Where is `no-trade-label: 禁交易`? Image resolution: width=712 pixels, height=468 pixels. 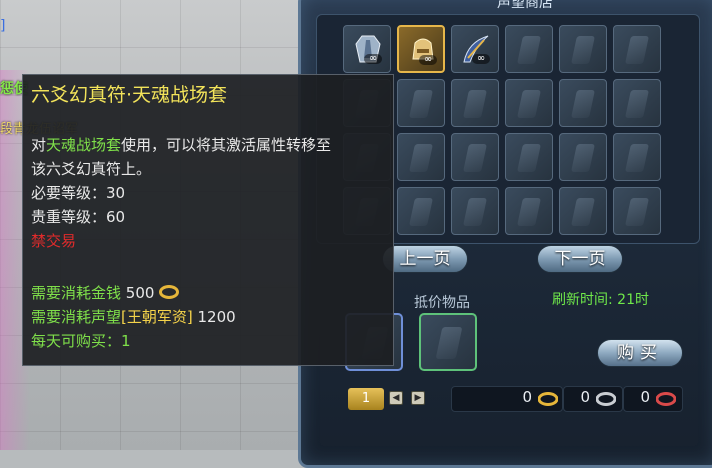 no-trade-label: 禁交易 is located at coordinates (54, 241).